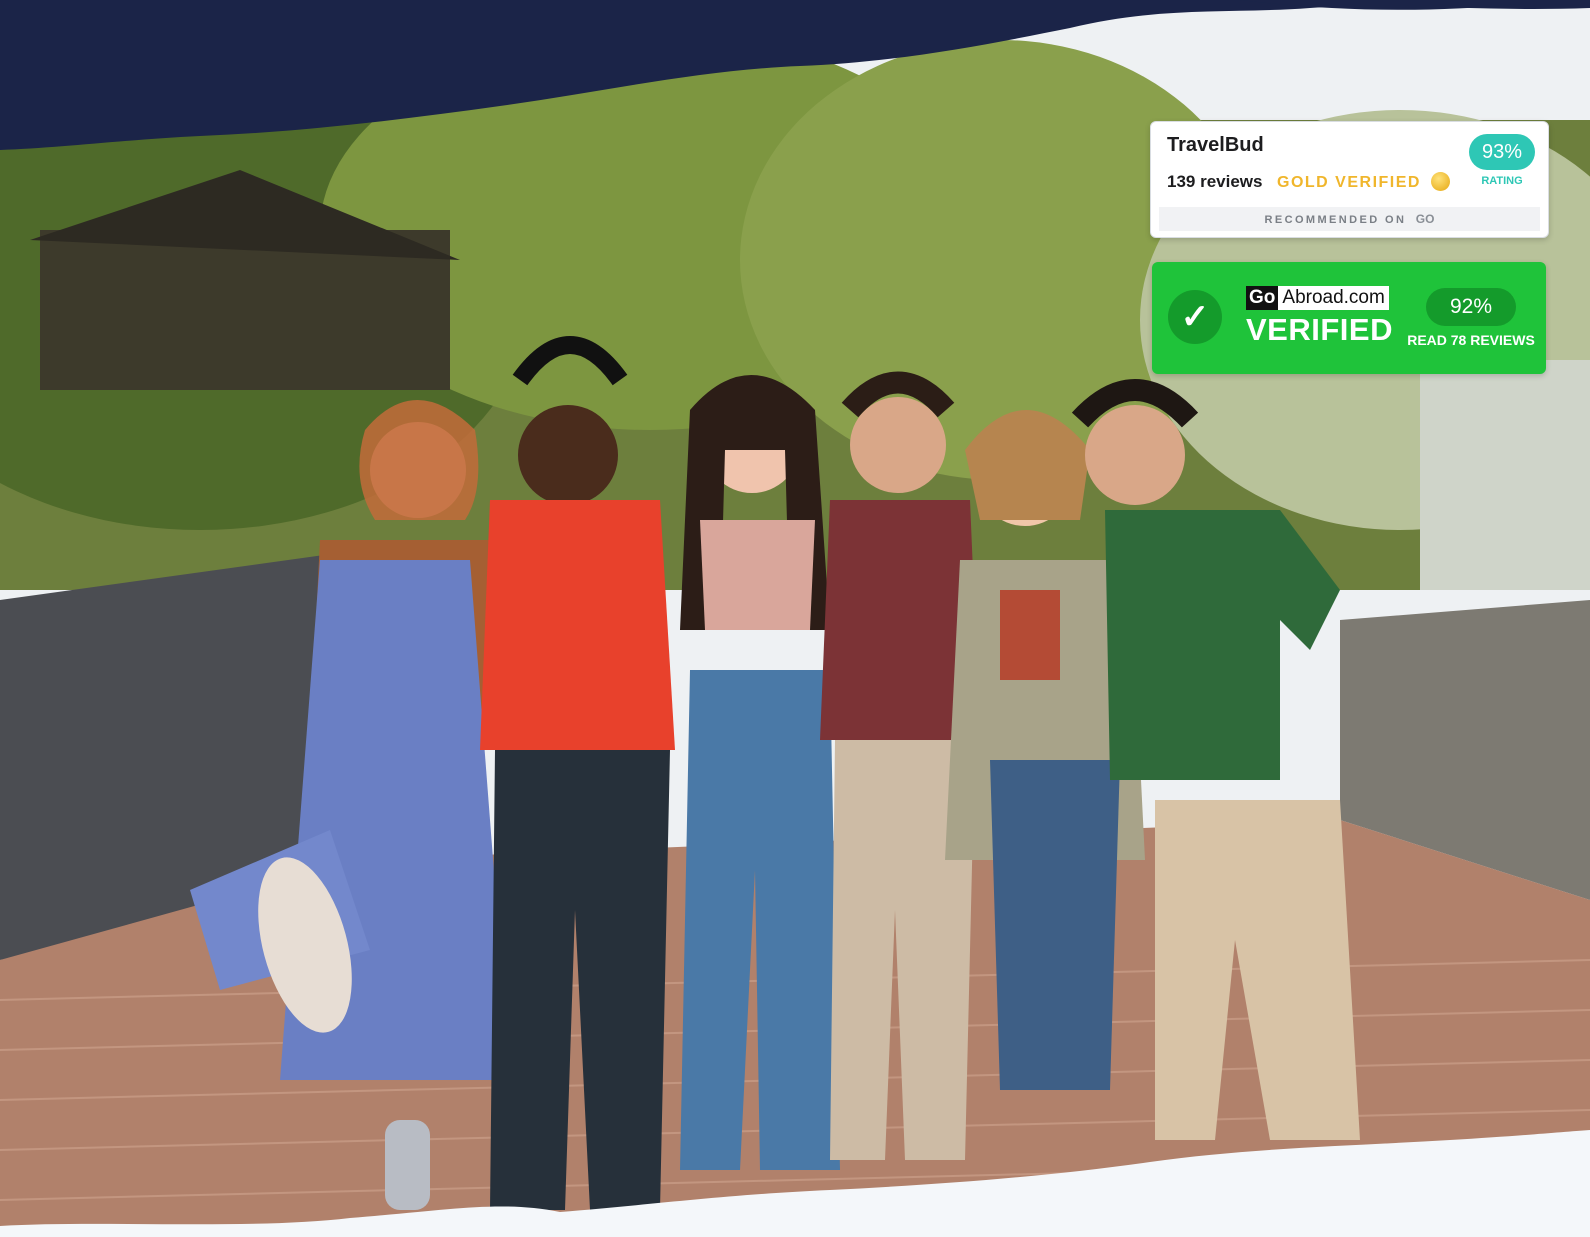  Describe the element at coordinates (1425, 219) in the screenshot. I see `go-logo: GO` at that location.